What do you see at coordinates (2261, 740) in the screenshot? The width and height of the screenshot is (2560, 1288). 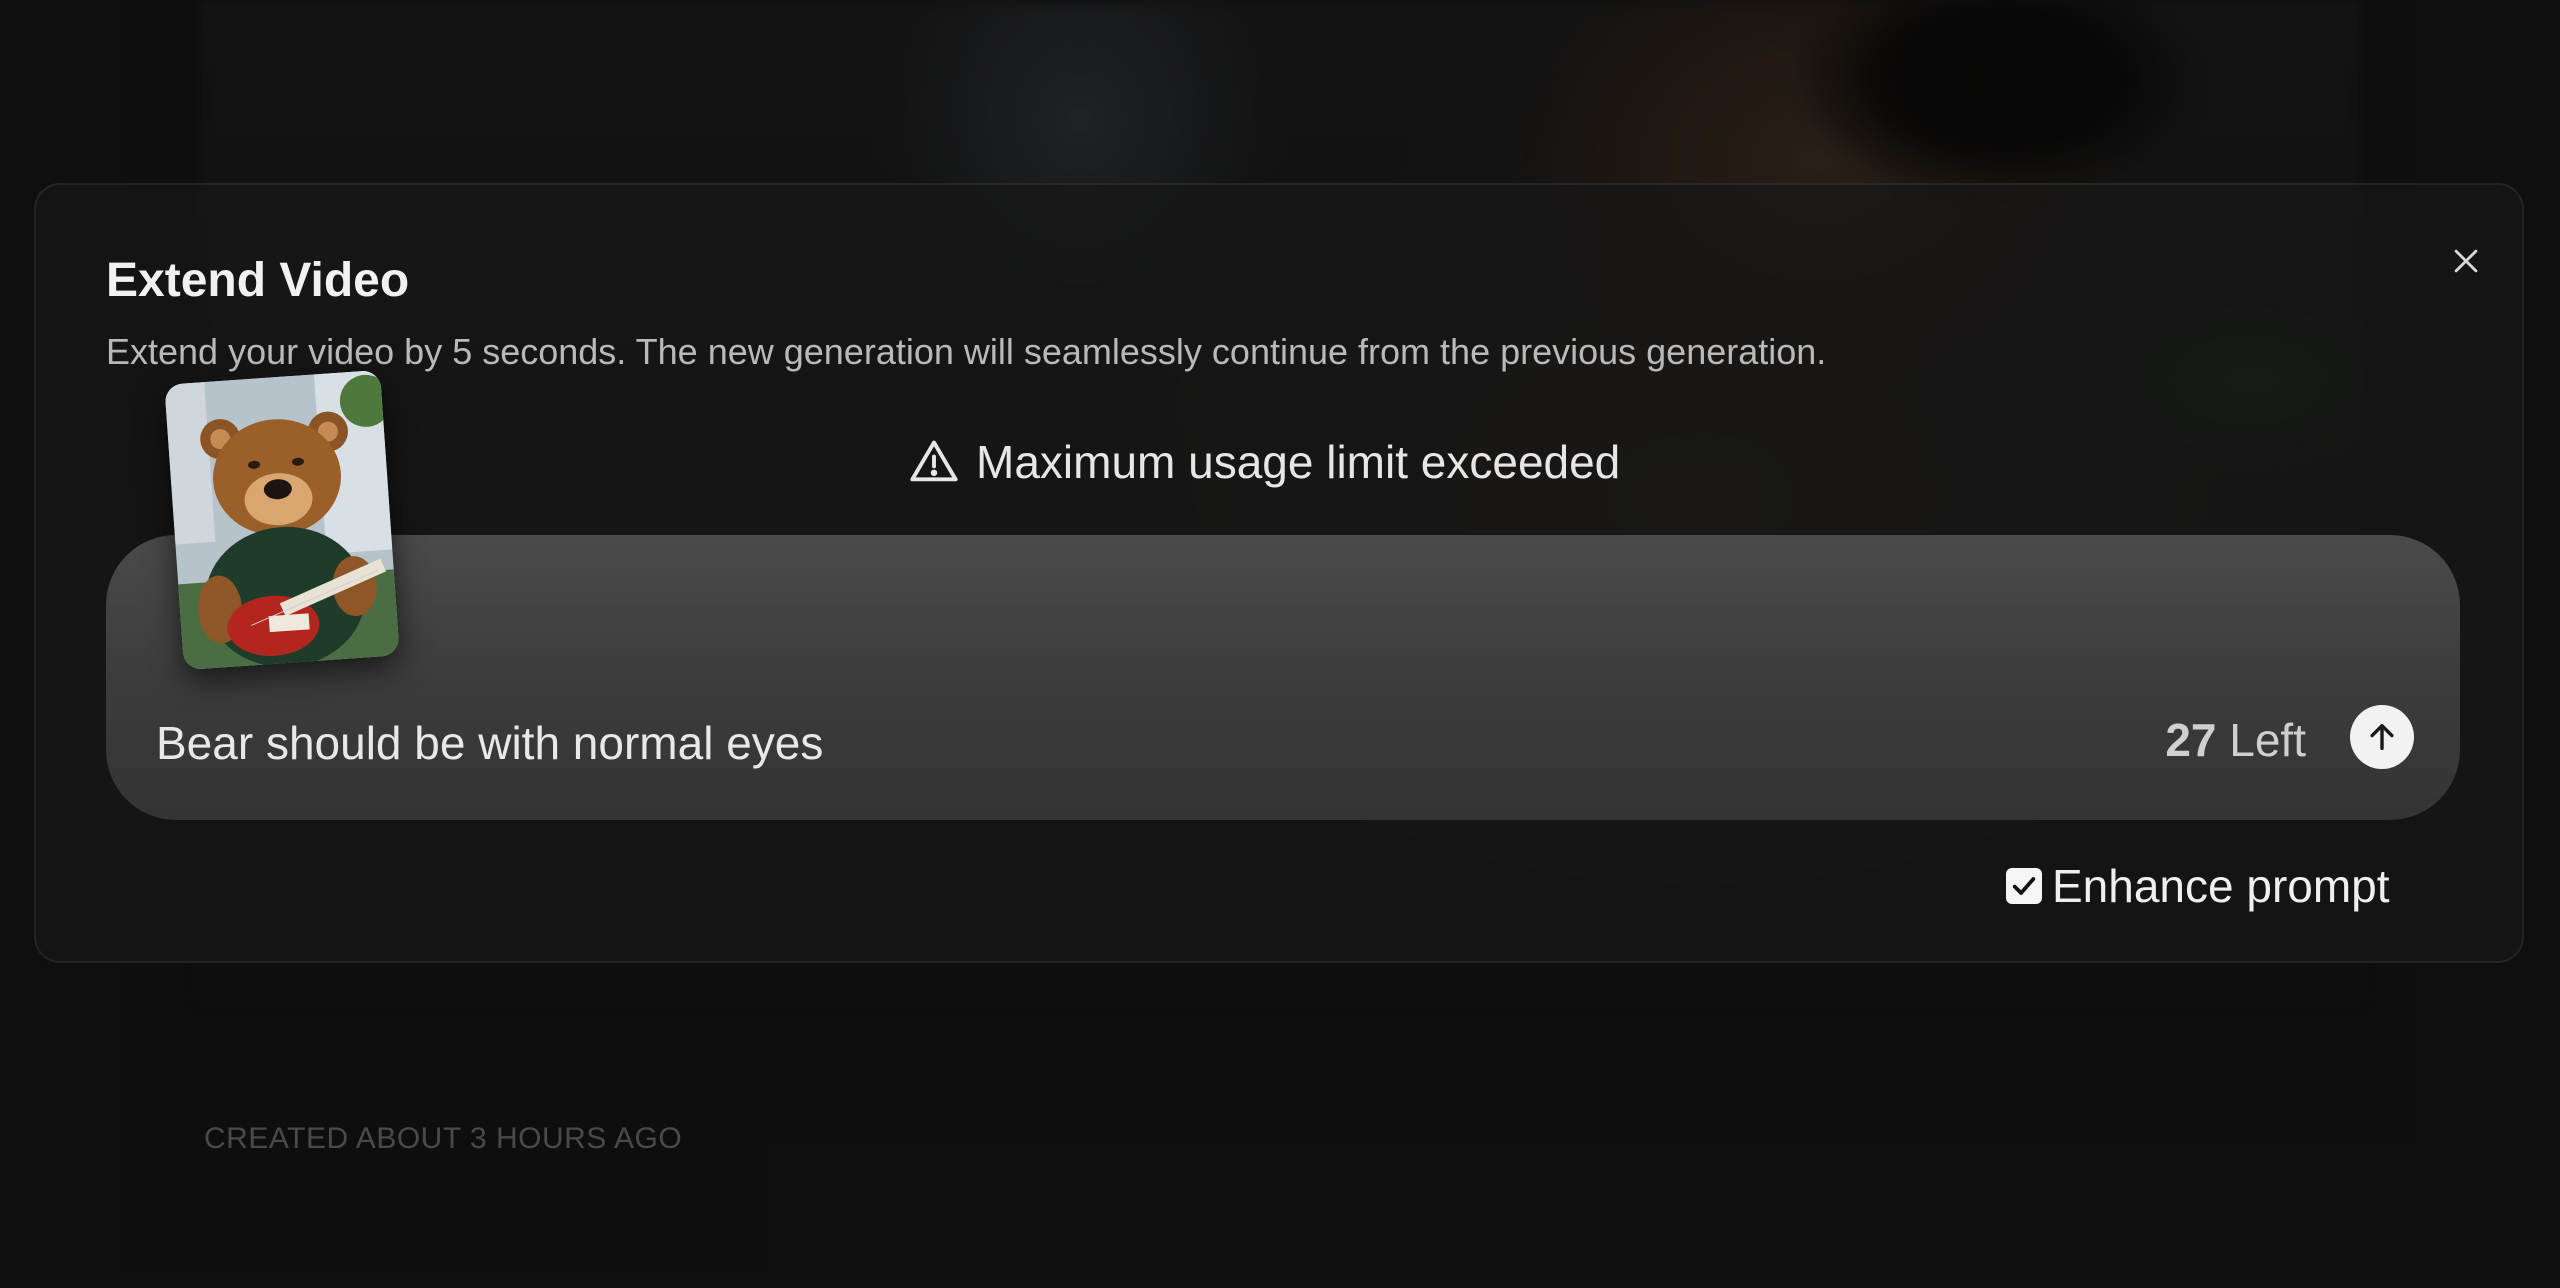 I see `remaining-suffix: Left` at bounding box center [2261, 740].